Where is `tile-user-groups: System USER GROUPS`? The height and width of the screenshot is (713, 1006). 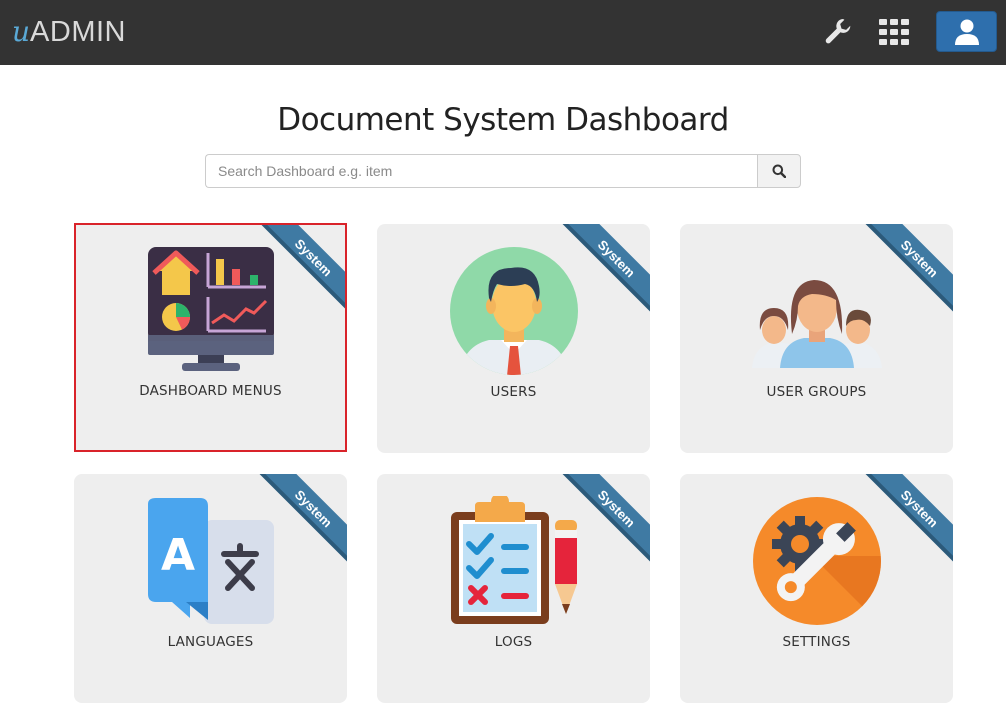
tile-user-groups: System USER GROUPS is located at coordinates (816, 338).